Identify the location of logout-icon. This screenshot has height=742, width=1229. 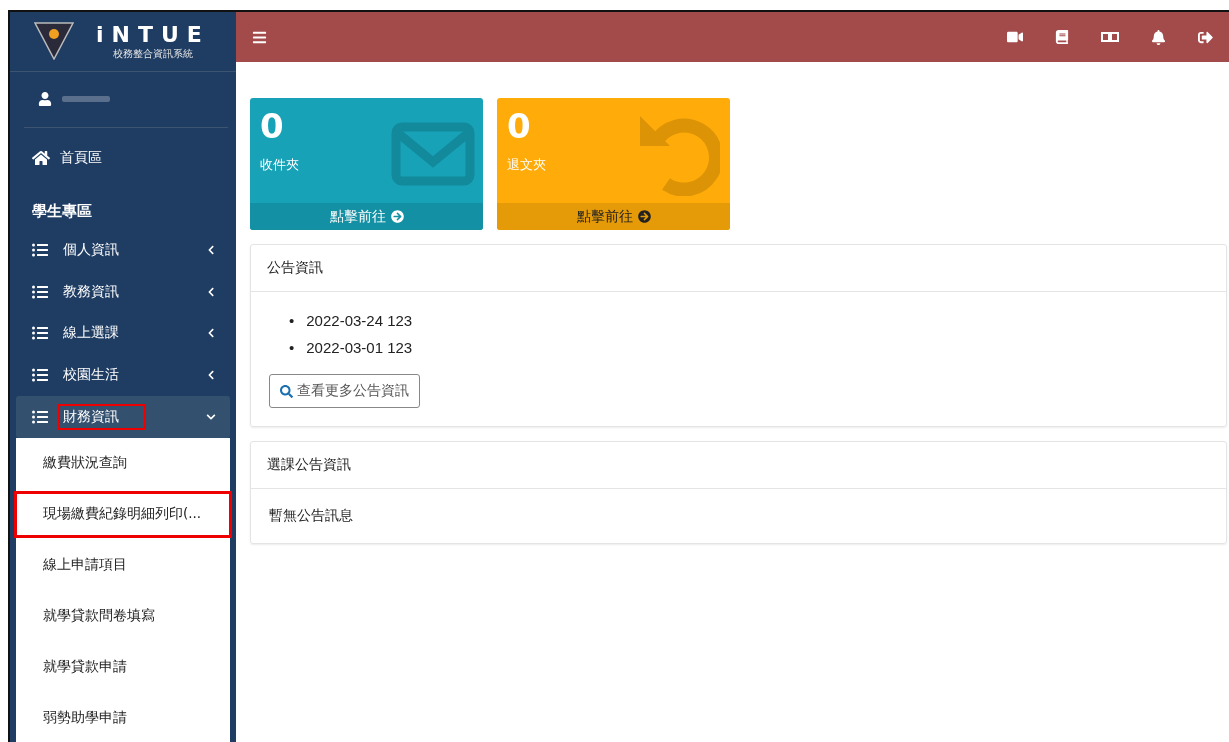
(1205, 37).